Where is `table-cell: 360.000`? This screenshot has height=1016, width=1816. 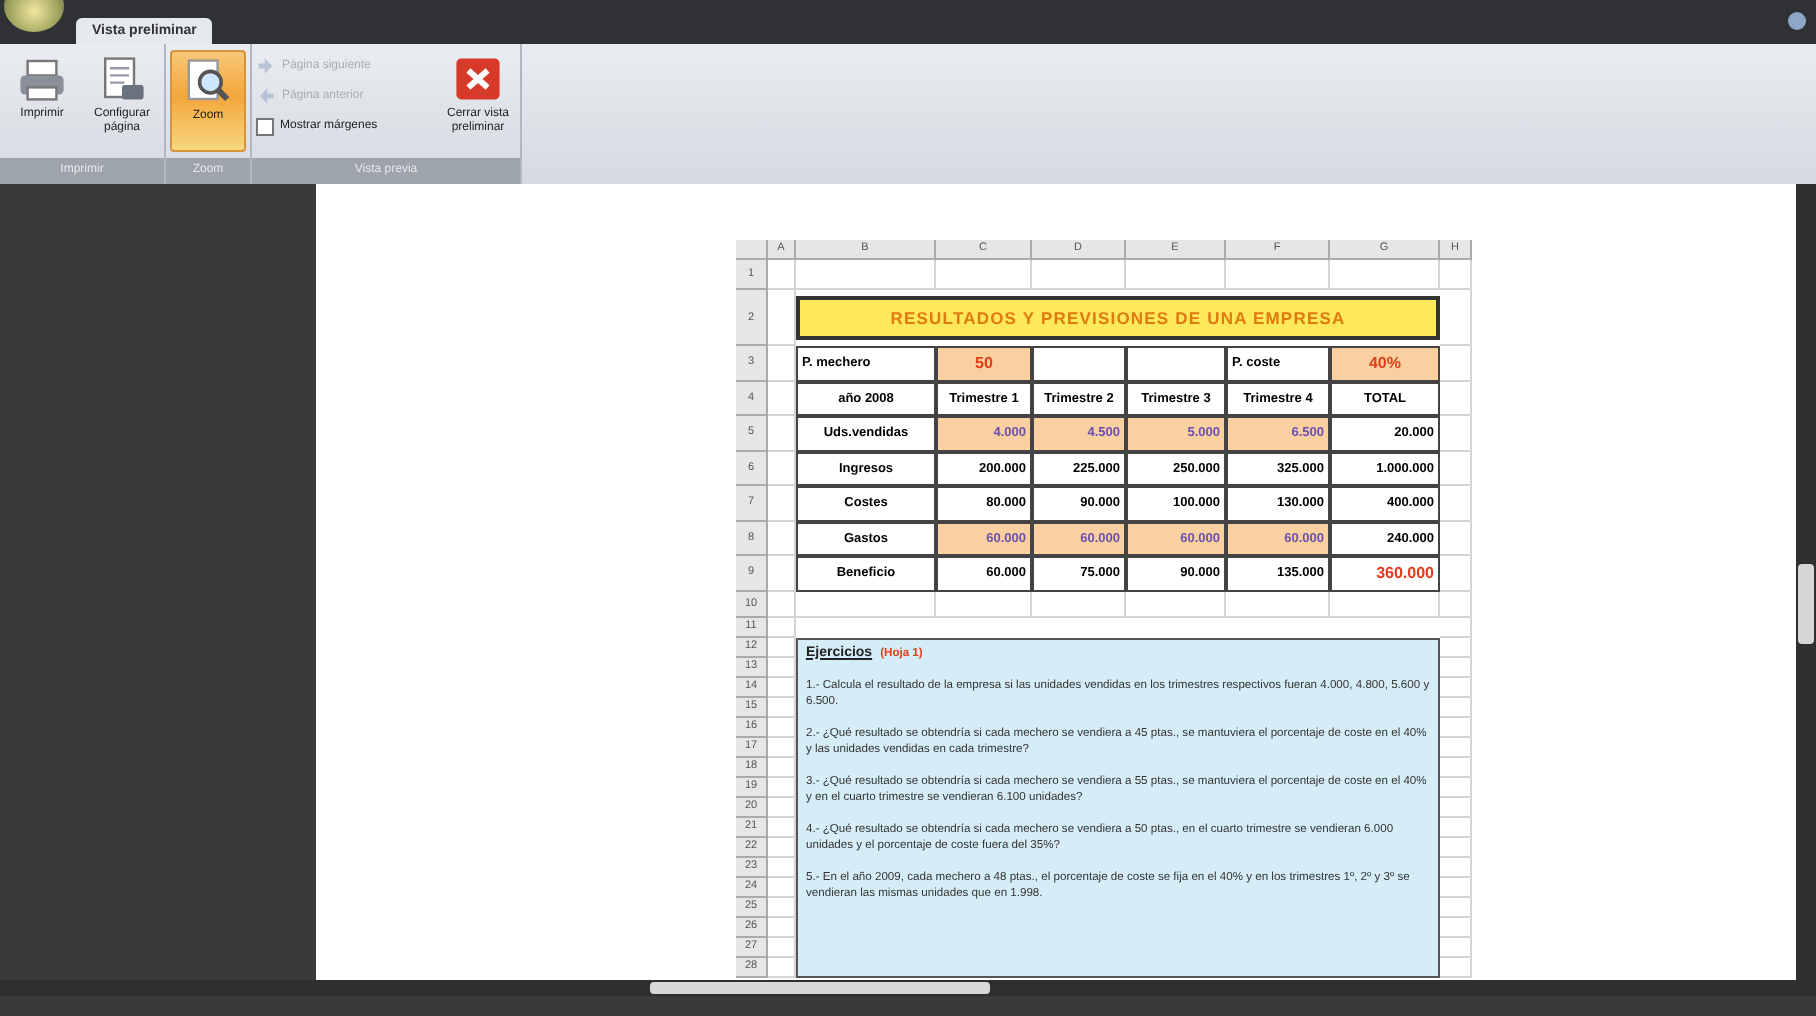 table-cell: 360.000 is located at coordinates (1385, 573).